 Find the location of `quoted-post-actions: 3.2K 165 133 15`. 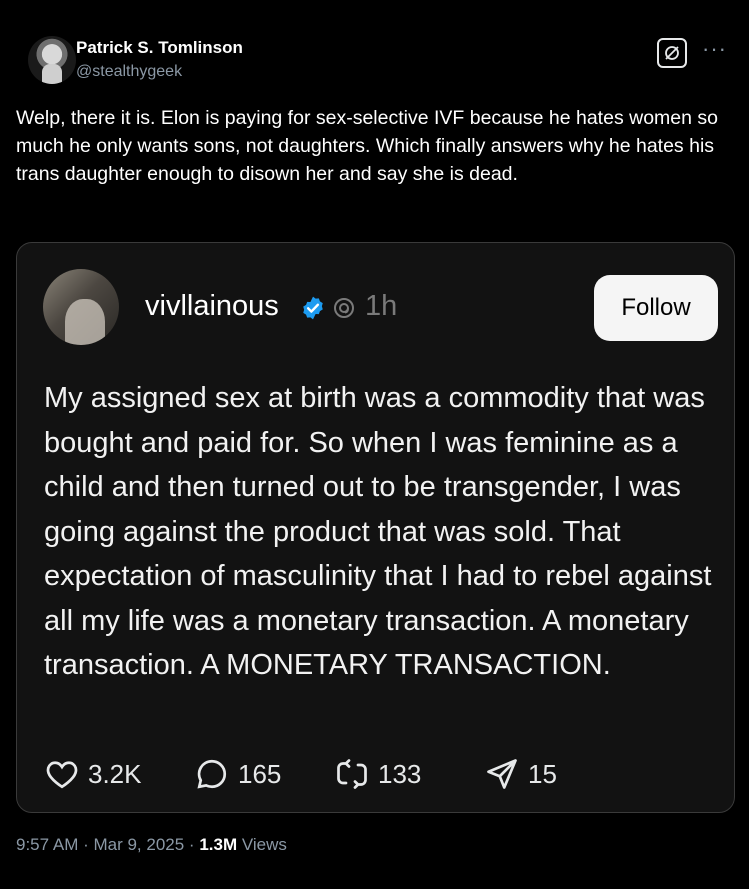

quoted-post-actions: 3.2K 165 133 15 is located at coordinates (379, 774).